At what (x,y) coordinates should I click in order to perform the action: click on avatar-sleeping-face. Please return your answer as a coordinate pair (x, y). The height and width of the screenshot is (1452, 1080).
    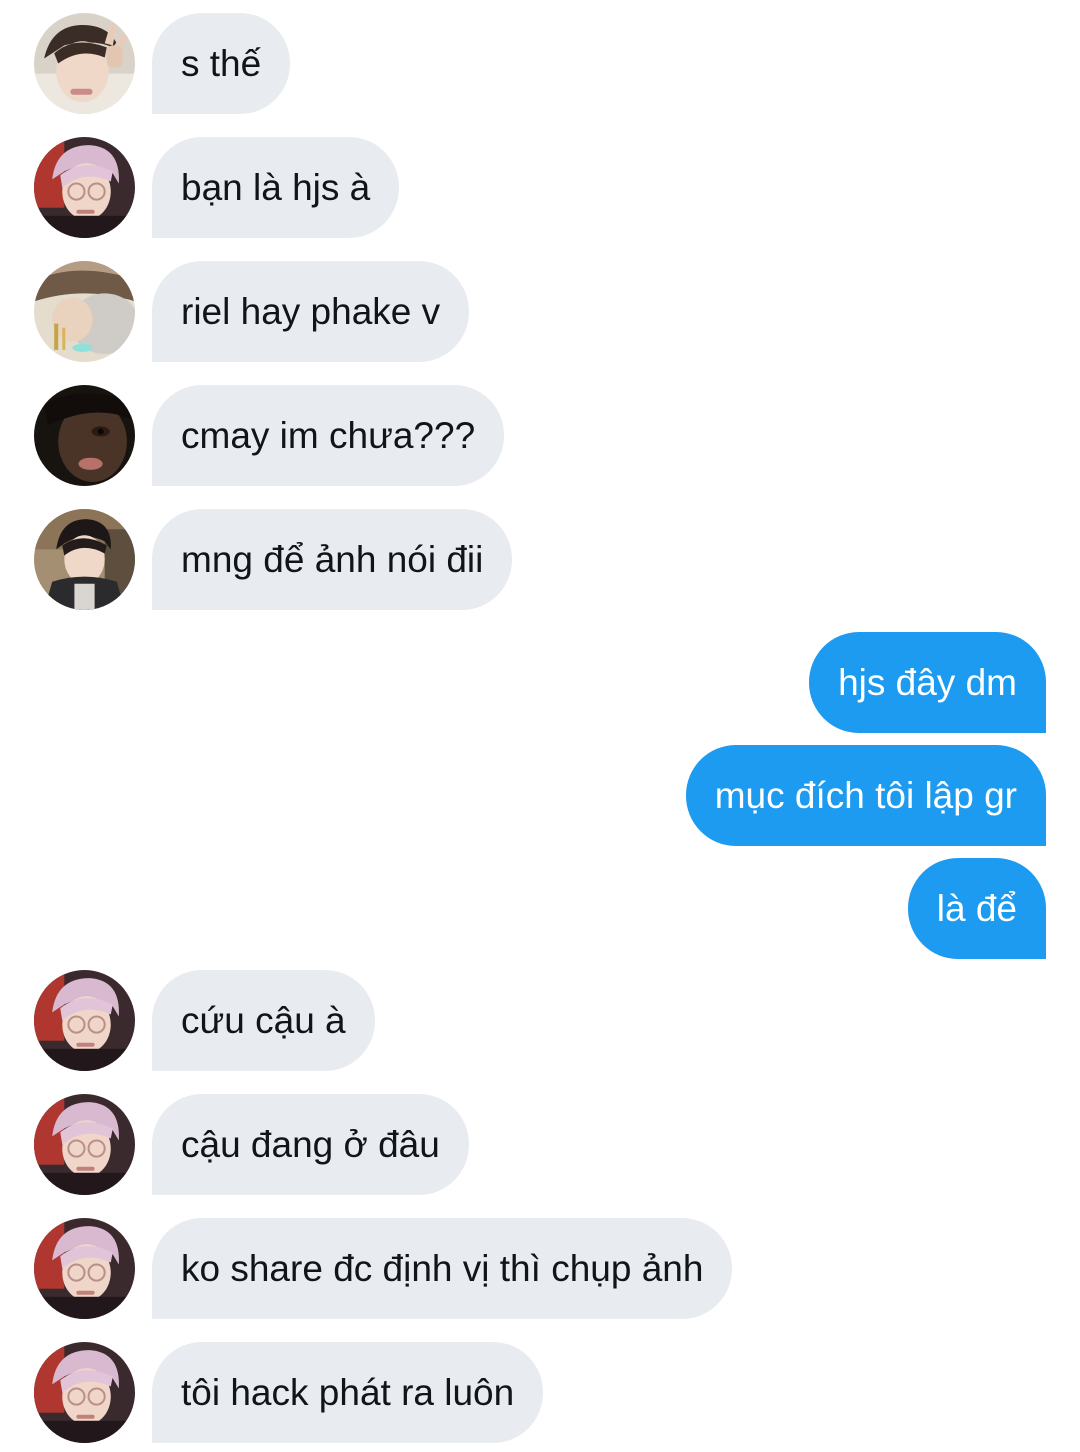
    Looking at the image, I should click on (84, 311).